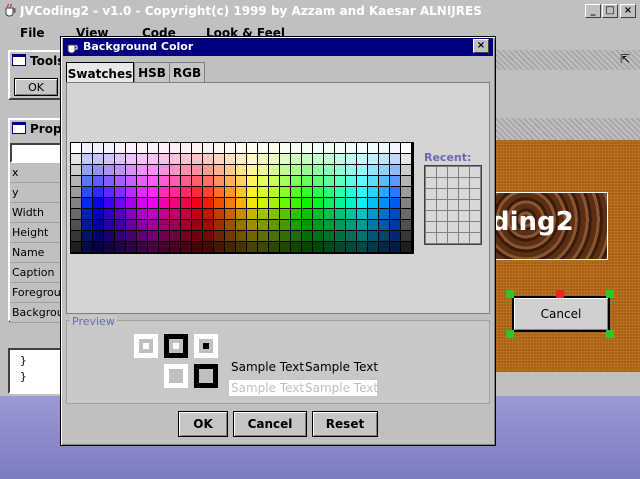  What do you see at coordinates (32, 33) in the screenshot?
I see `menu-file: File` at bounding box center [32, 33].